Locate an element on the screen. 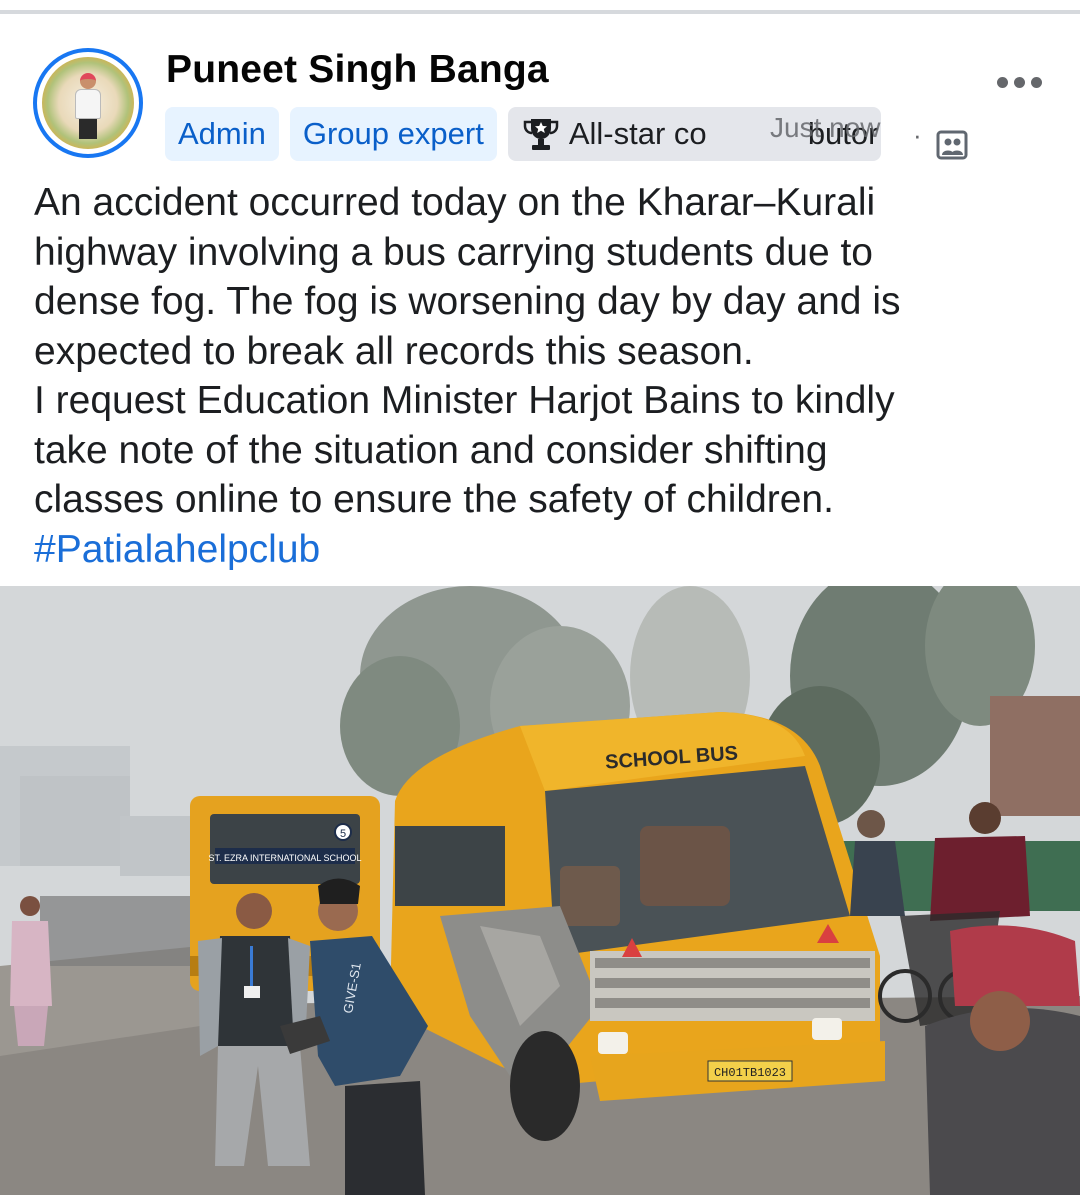 This screenshot has width=1080, height=1195. rear-bus-label: ST. EZRA INTERNATIONAL SCHOOL is located at coordinates (284, 858).